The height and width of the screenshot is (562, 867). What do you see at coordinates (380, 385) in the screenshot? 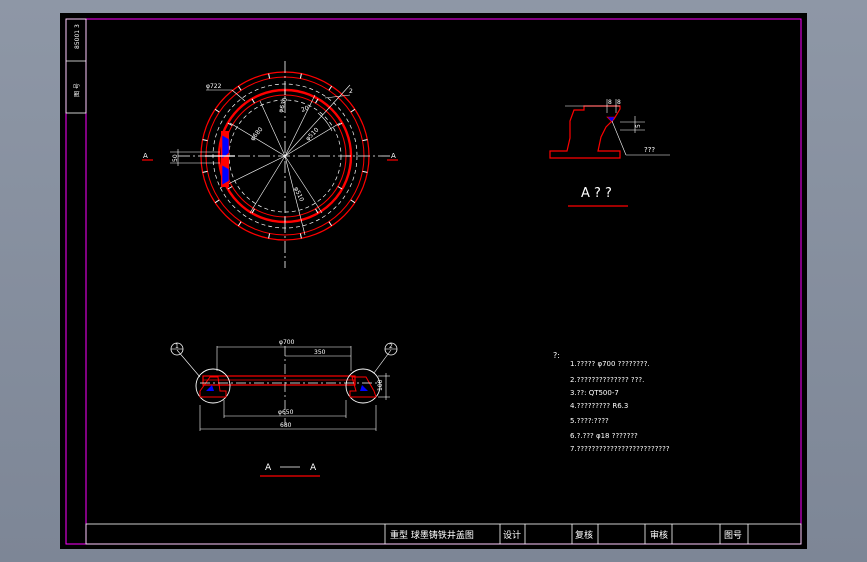
I see `section-dim-height: 100` at bounding box center [380, 385].